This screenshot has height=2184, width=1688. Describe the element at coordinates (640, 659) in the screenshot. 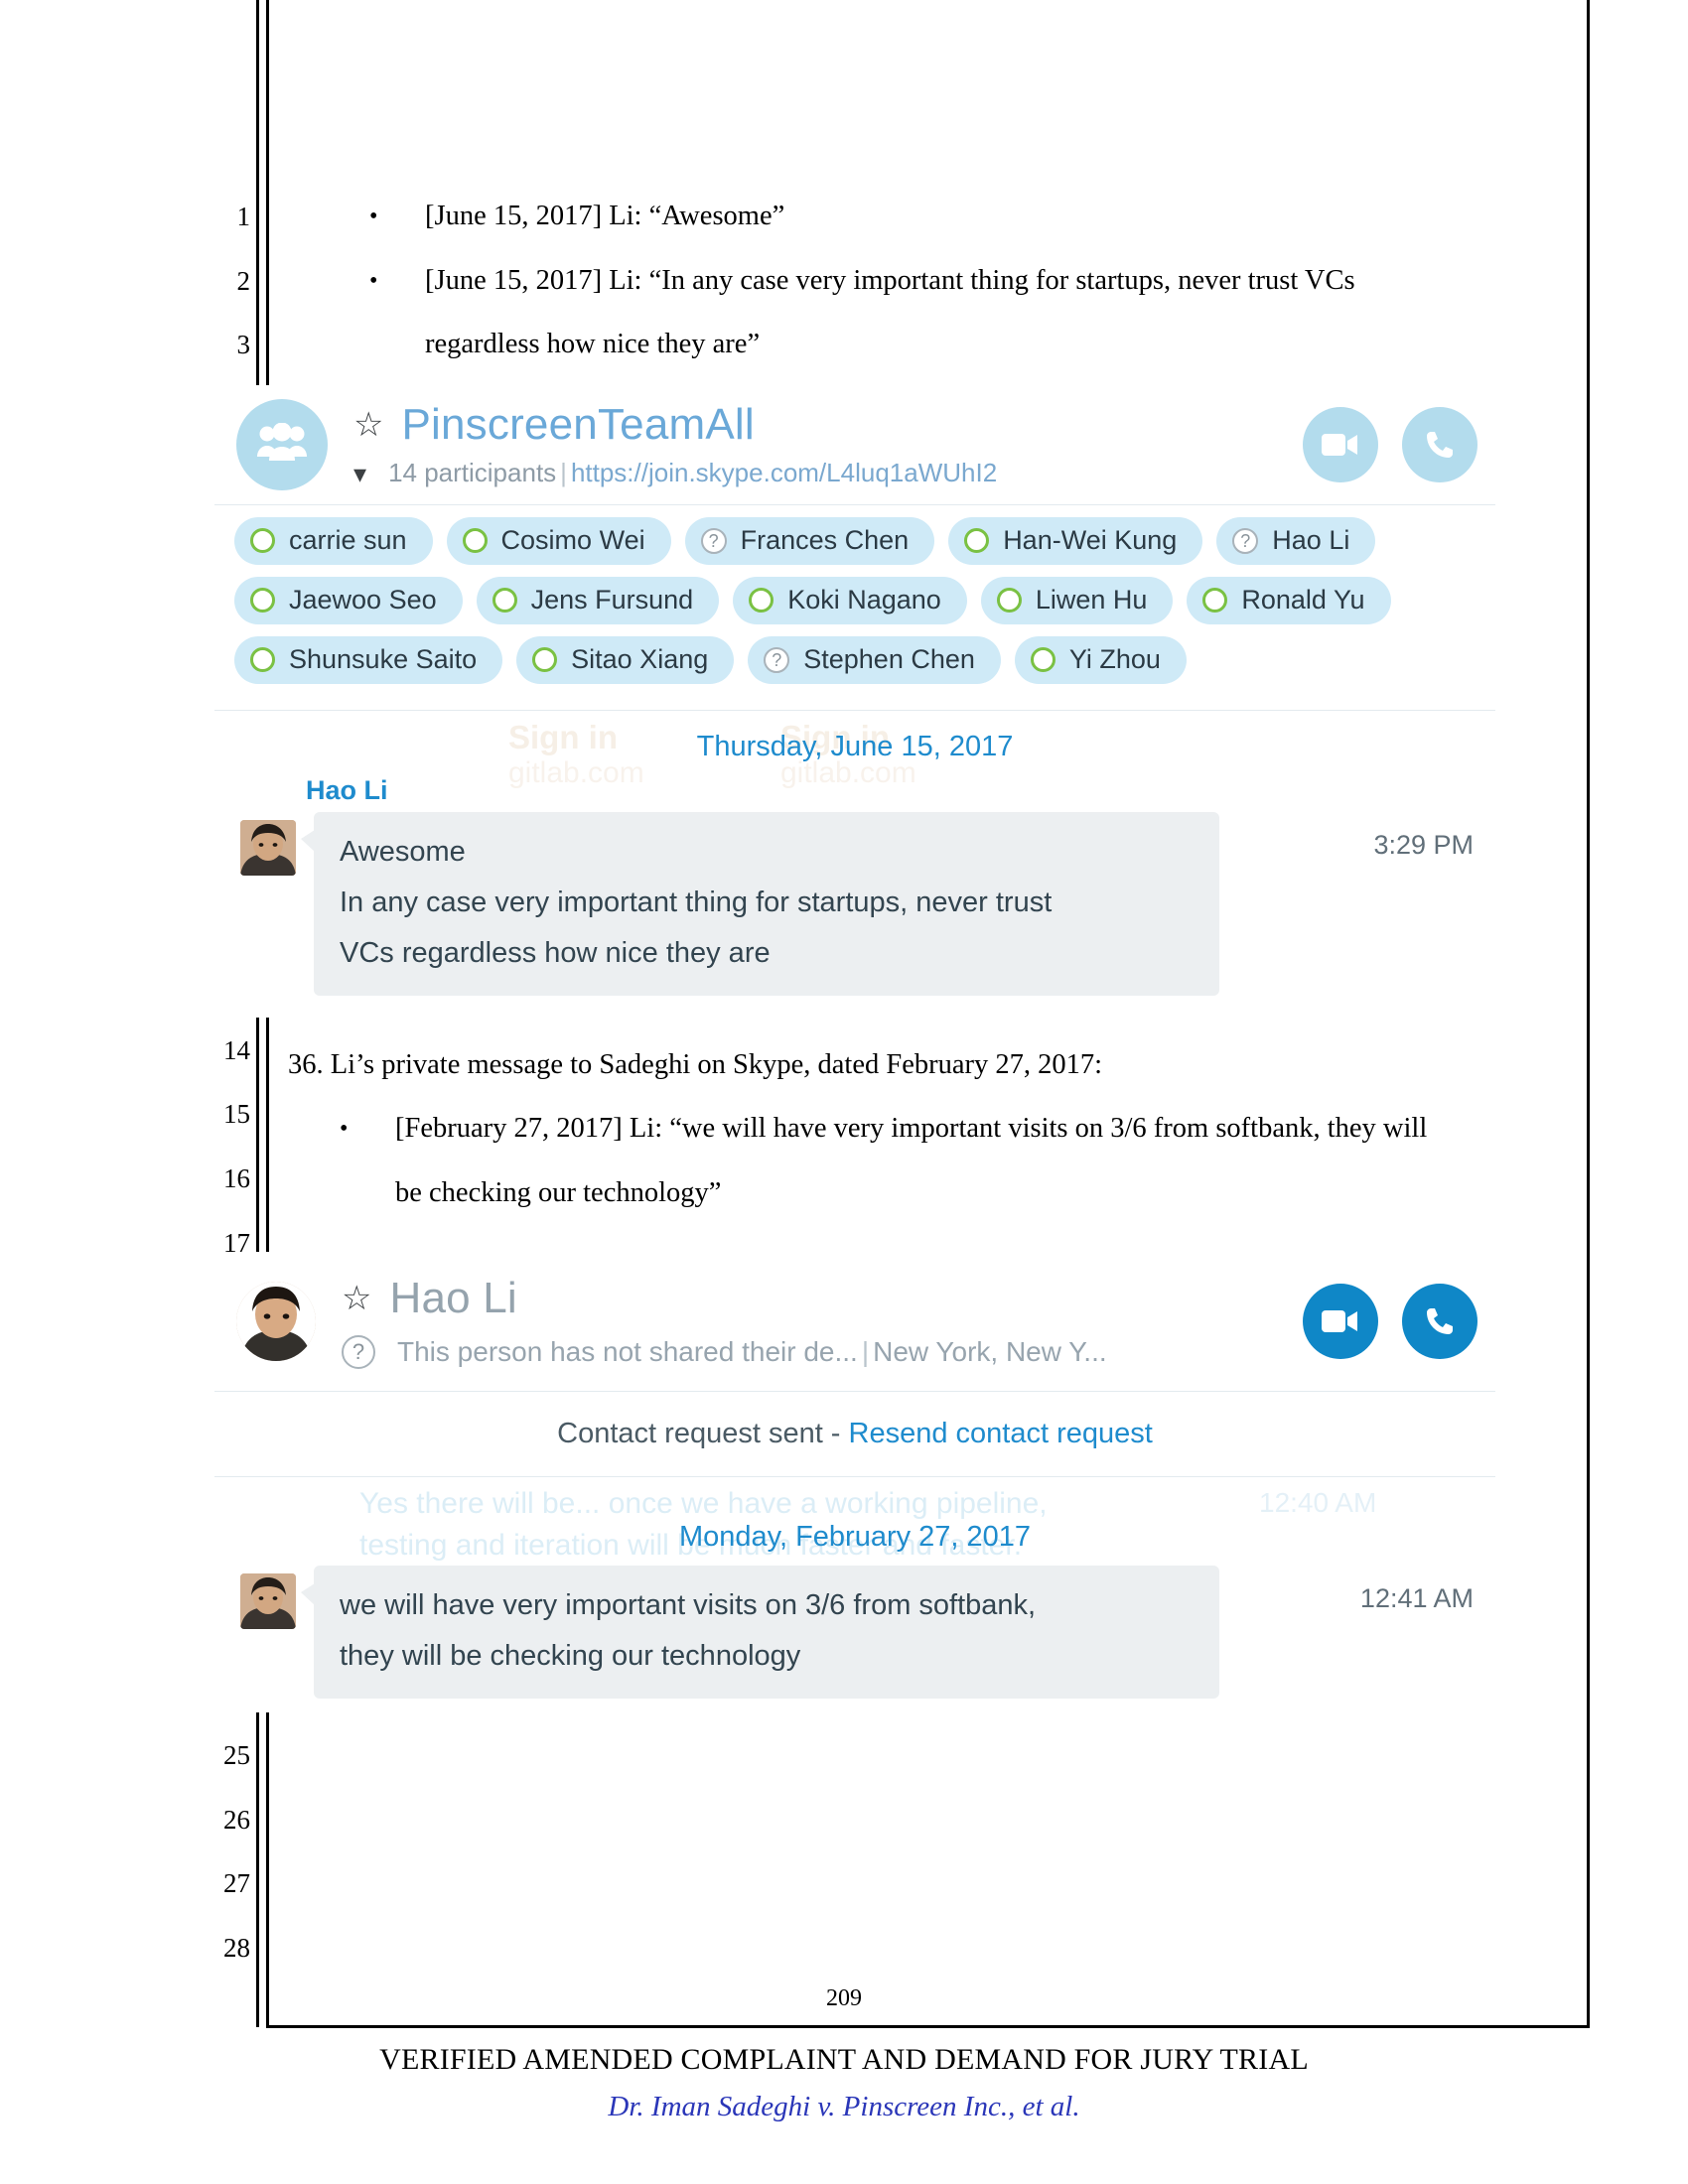

I see `participant-name: Sitao Xiang` at that location.